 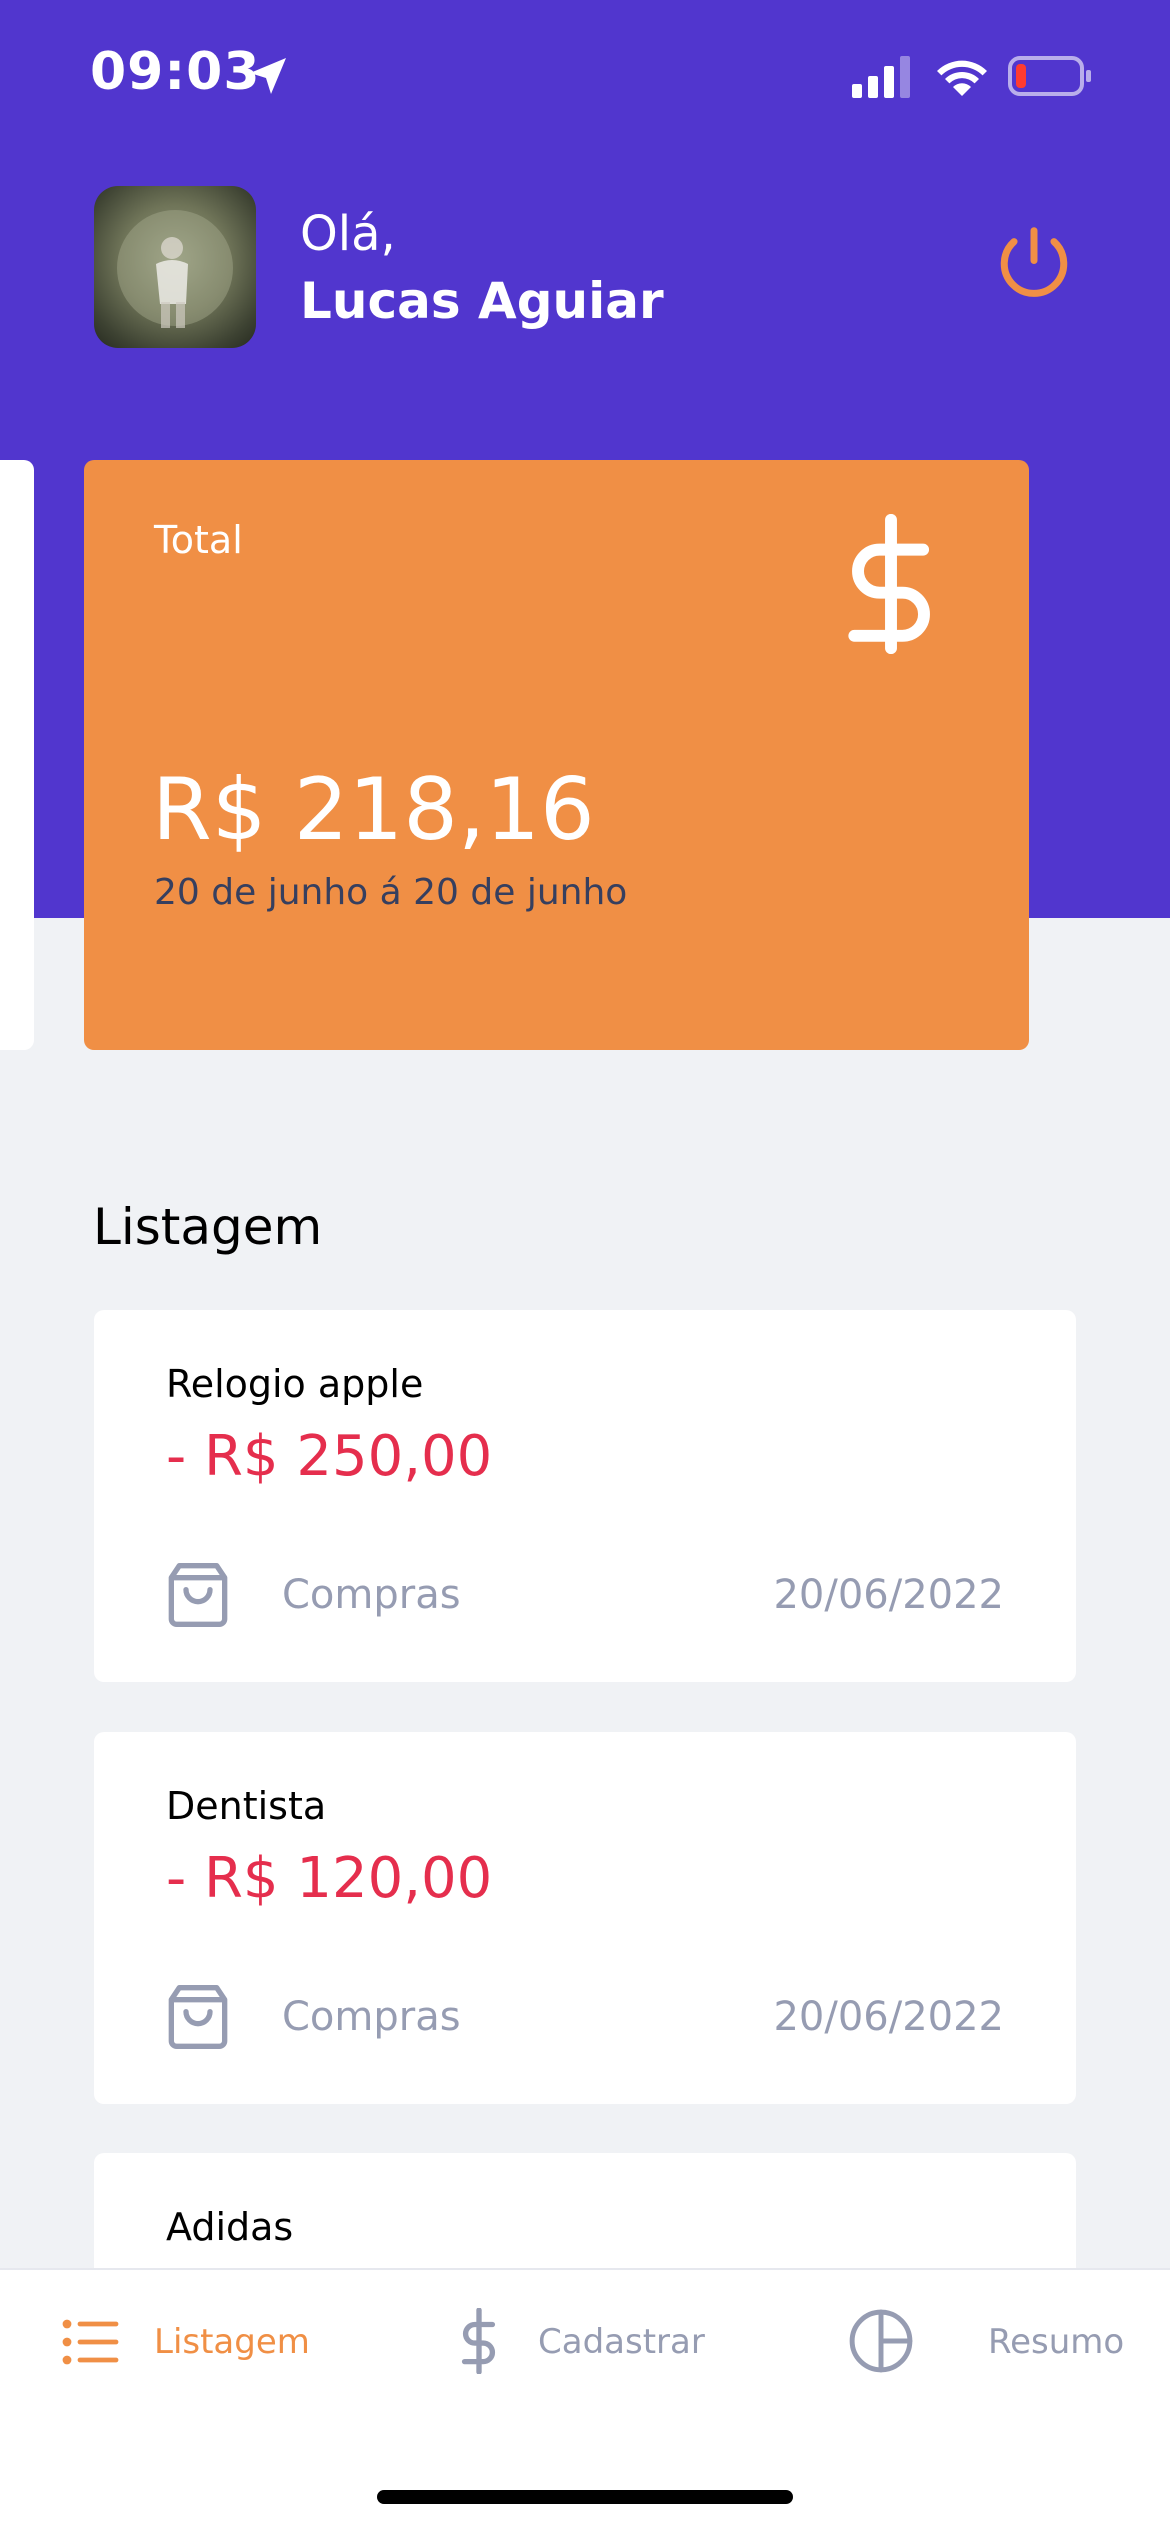 I want to click on transaction-amount: - R$ 250,00, so click(x=329, y=1456).